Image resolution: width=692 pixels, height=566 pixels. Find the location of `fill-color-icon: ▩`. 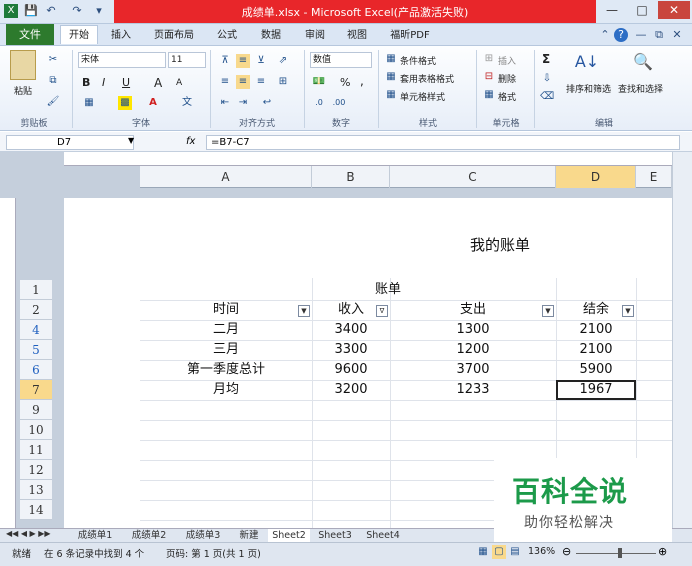

fill-color-icon: ▩ is located at coordinates (125, 103).